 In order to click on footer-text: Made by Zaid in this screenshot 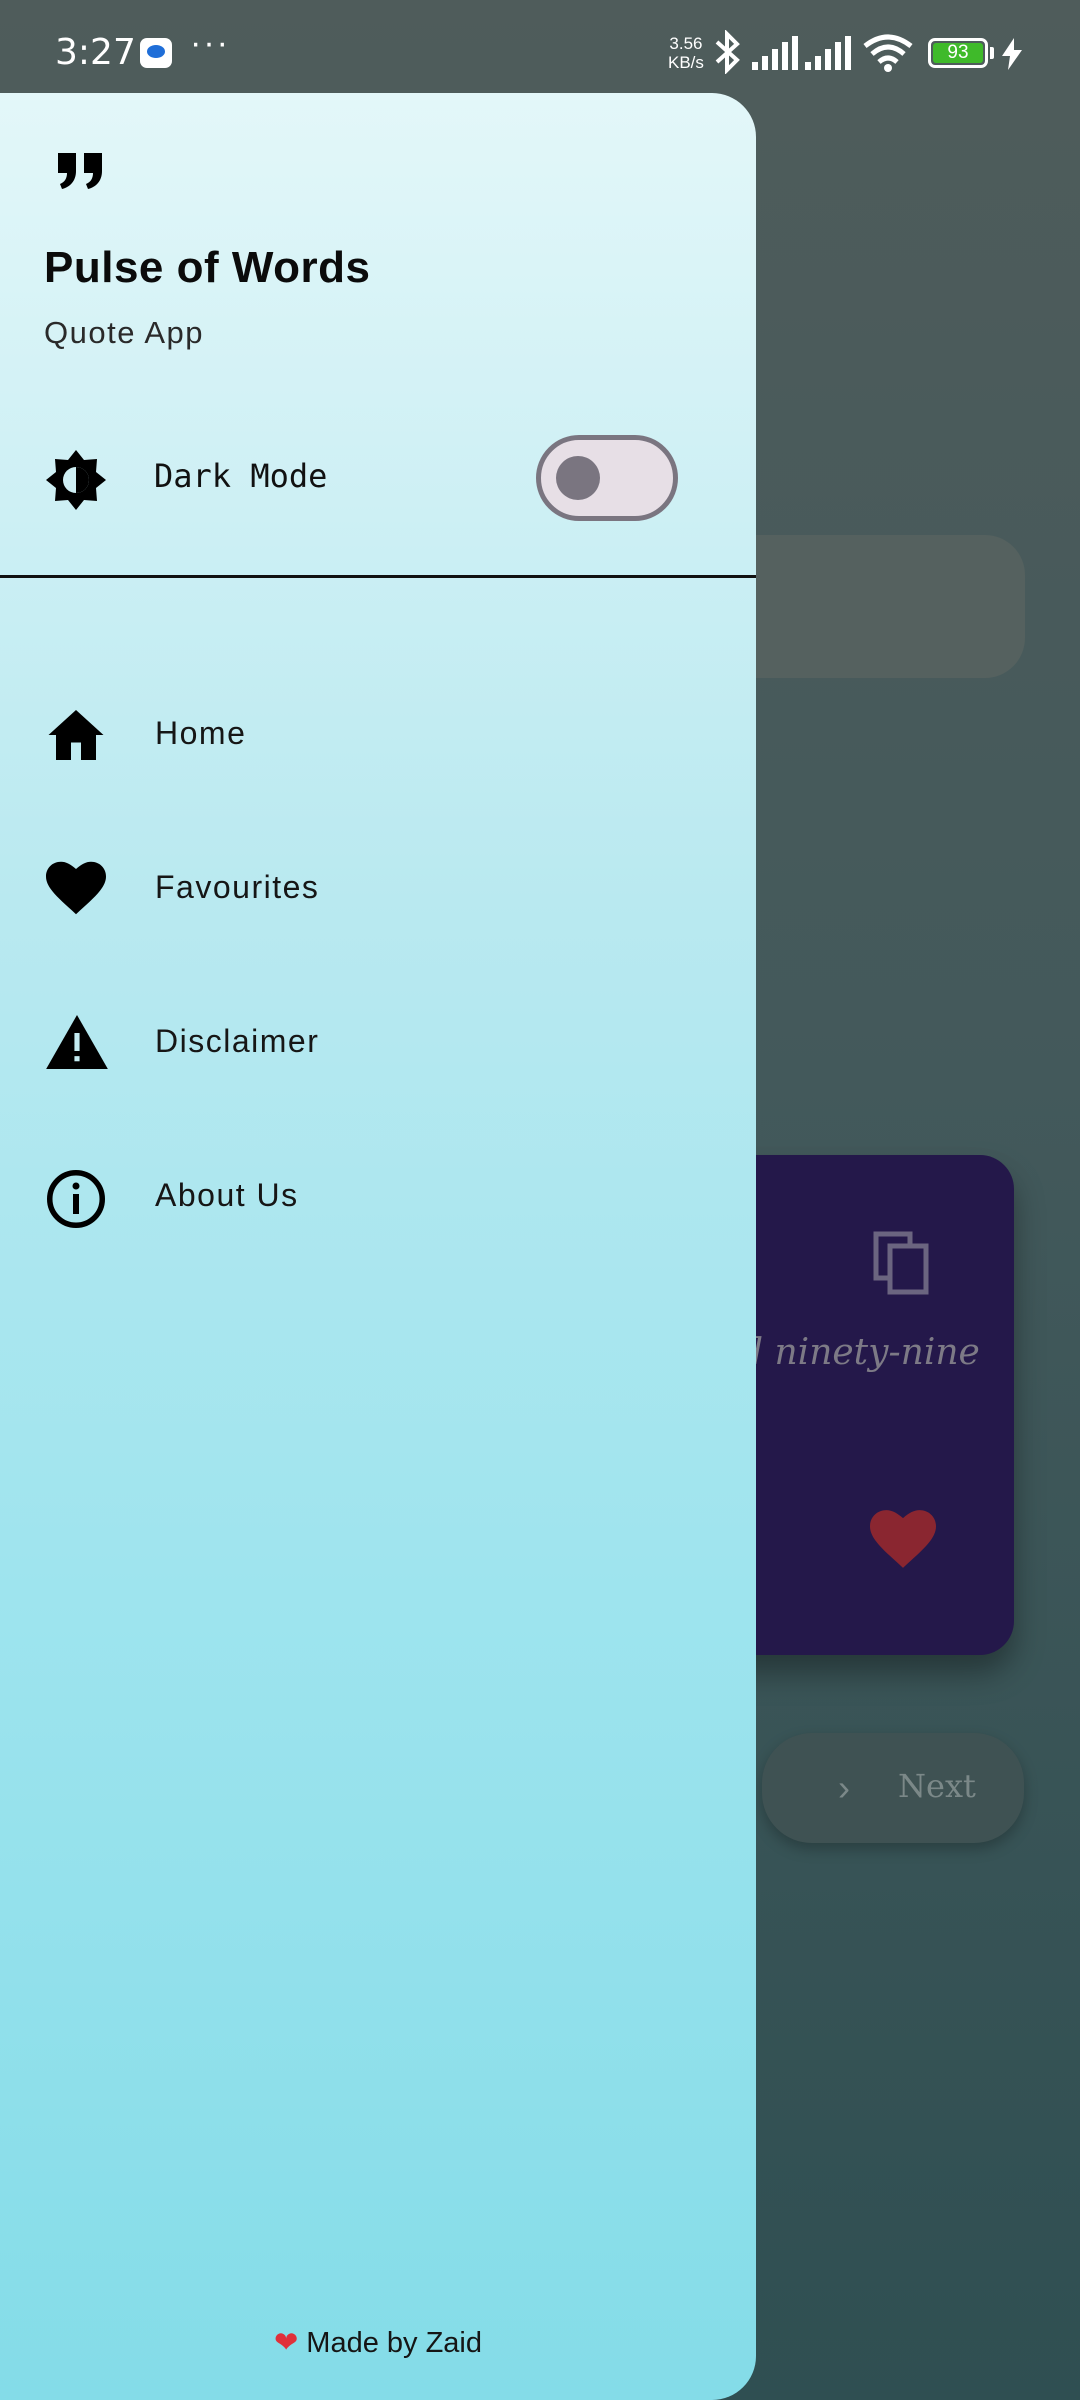, I will do `click(394, 2343)`.